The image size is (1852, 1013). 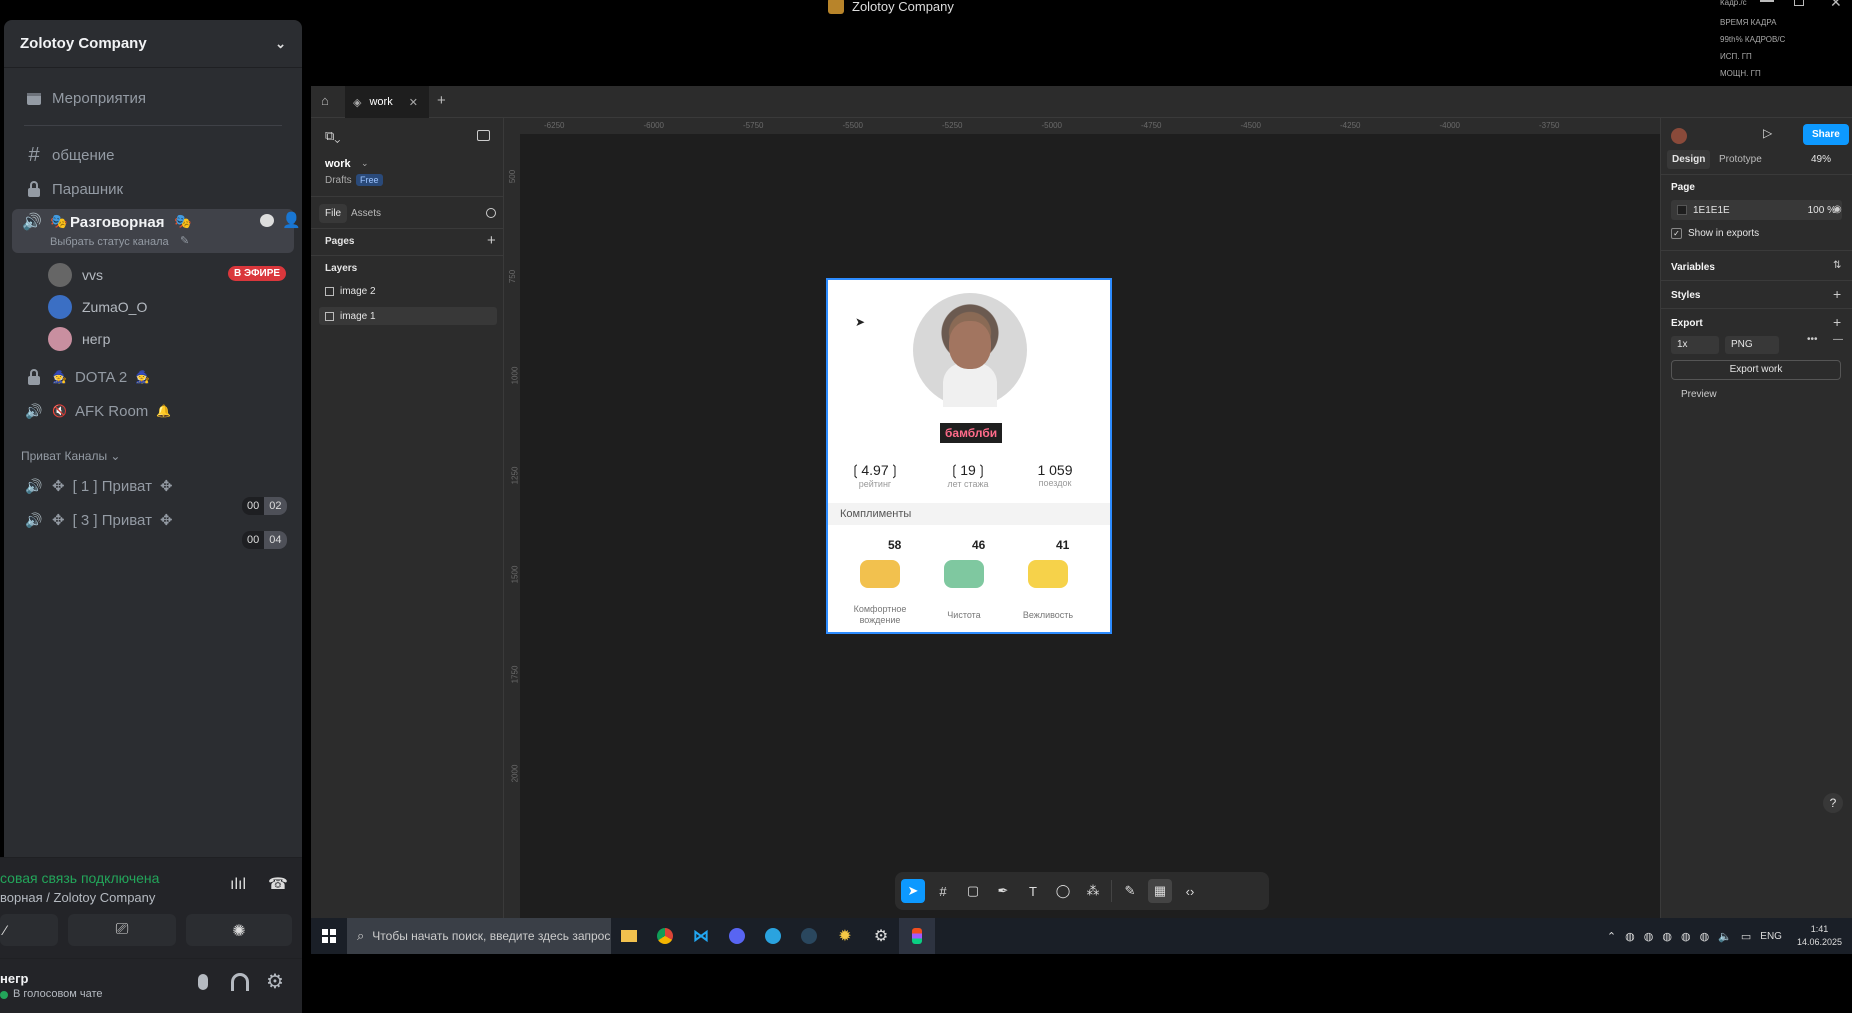 What do you see at coordinates (1821, 159) in the screenshot?
I see `zoom-level: 49%` at bounding box center [1821, 159].